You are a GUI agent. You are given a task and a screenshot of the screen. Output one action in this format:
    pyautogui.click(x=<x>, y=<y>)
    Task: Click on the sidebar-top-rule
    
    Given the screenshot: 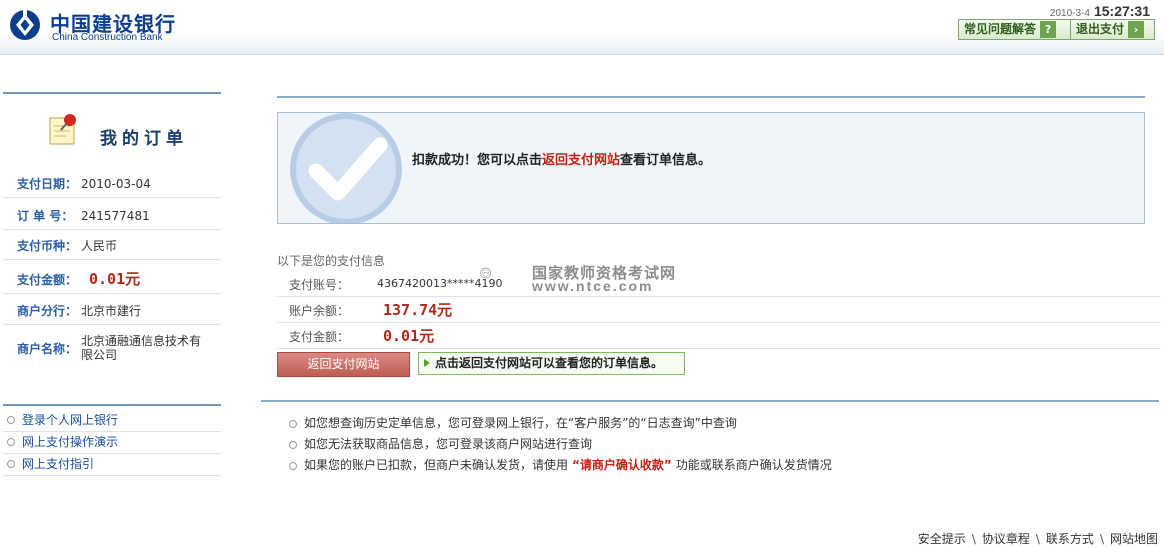 What is the action you would take?
    pyautogui.click(x=112, y=93)
    